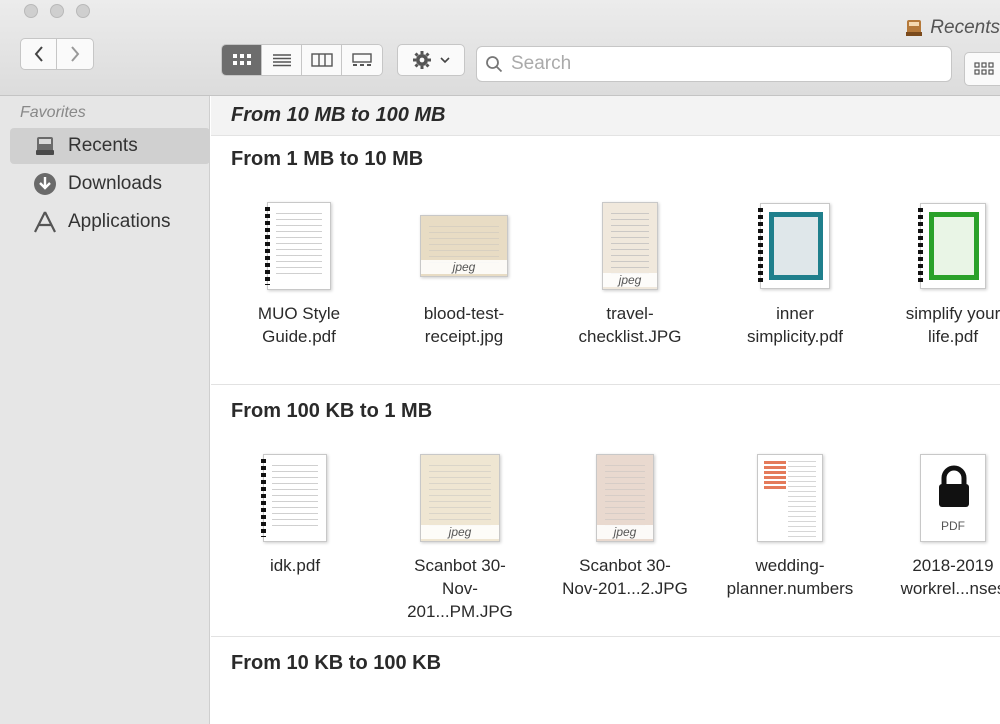 This screenshot has width=1000, height=724. Describe the element at coordinates (57, 11) in the screenshot. I see `minimize-window-button` at that location.